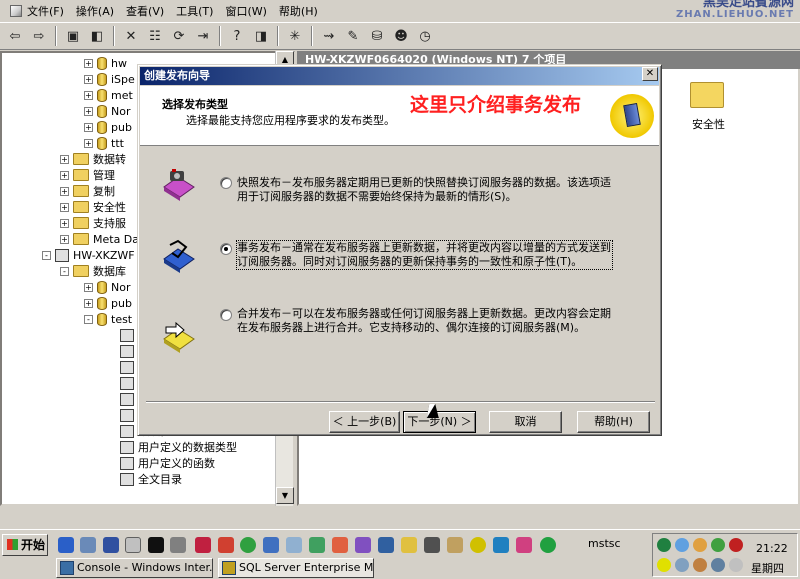 The height and width of the screenshot is (579, 800). What do you see at coordinates (525, 422) in the screenshot?
I see `cancel-button: 取消` at bounding box center [525, 422].